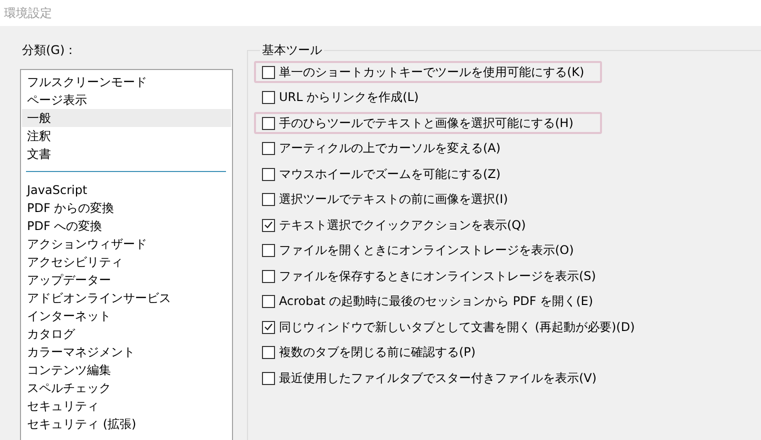 The height and width of the screenshot is (440, 761). What do you see at coordinates (126, 316) in the screenshot?
I see `category-item: インターネット` at bounding box center [126, 316].